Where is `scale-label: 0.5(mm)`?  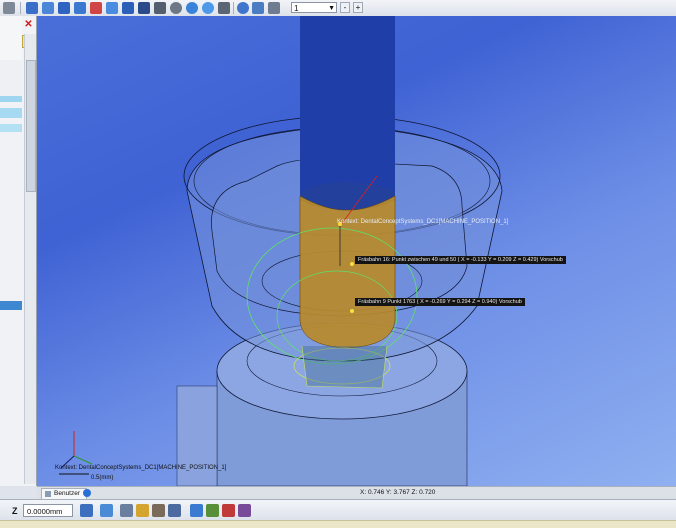 scale-label: 0.5(mm) is located at coordinates (102, 478).